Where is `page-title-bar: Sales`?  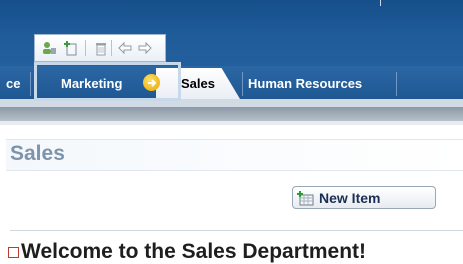
page-title-bar: Sales is located at coordinates (234, 155).